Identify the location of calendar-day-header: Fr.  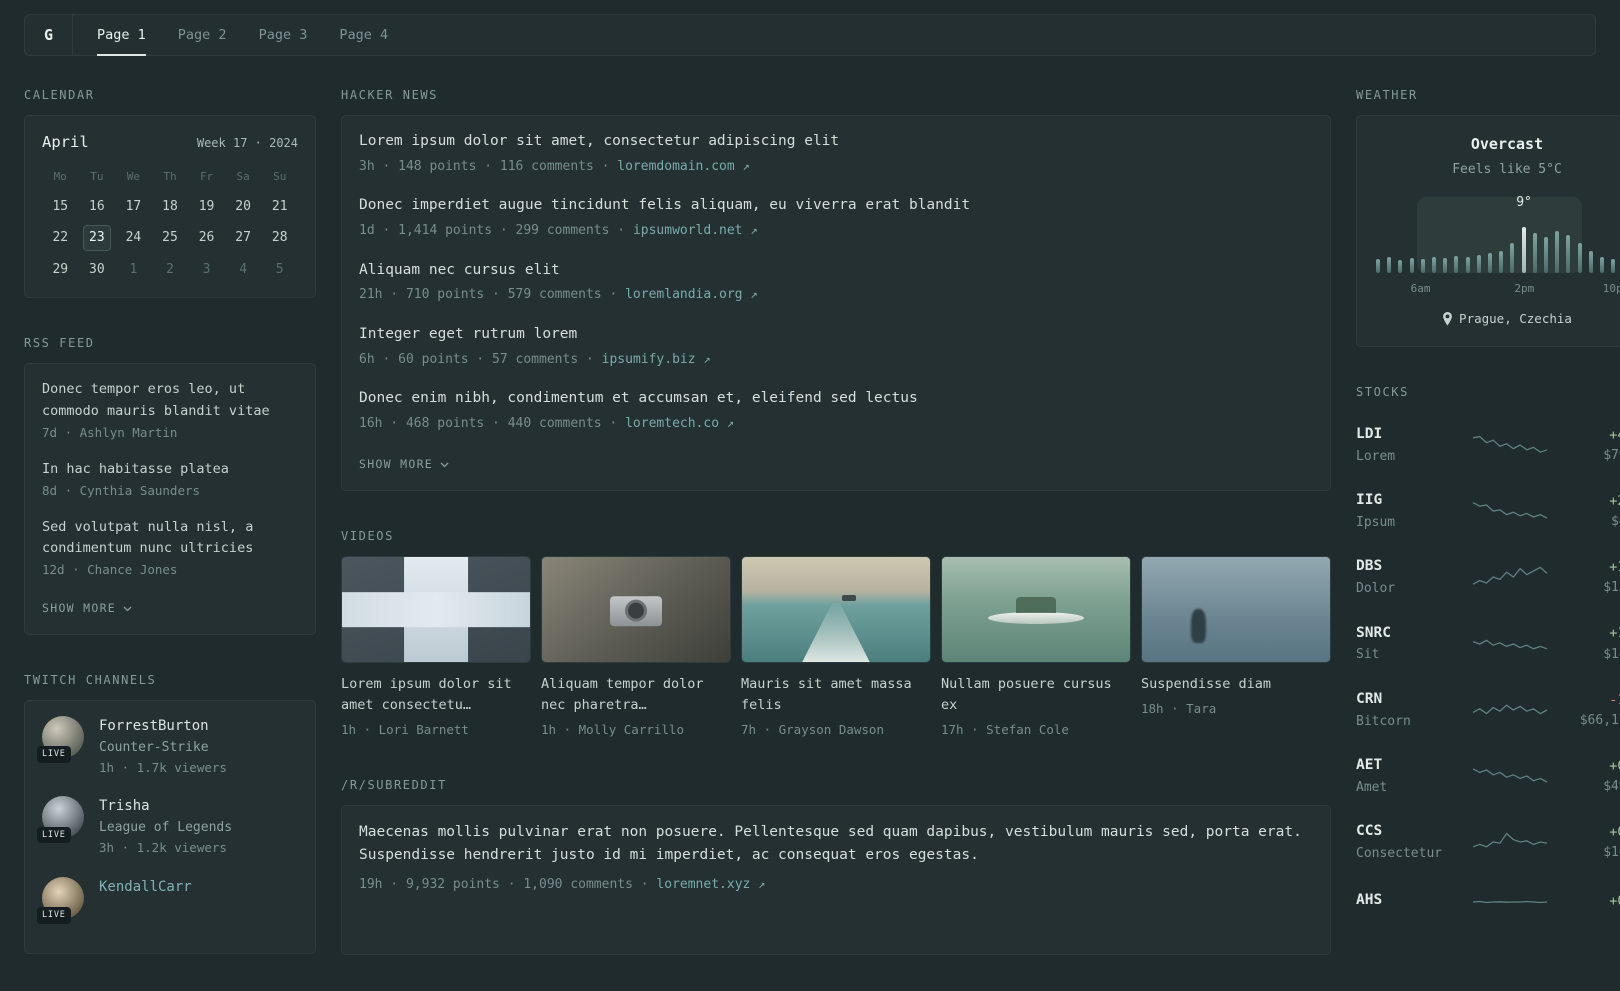
(206, 177).